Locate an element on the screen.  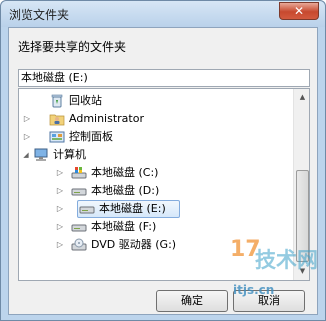
tree-item-drive-c: 本地磁盘 (C:) is located at coordinates (155, 173).